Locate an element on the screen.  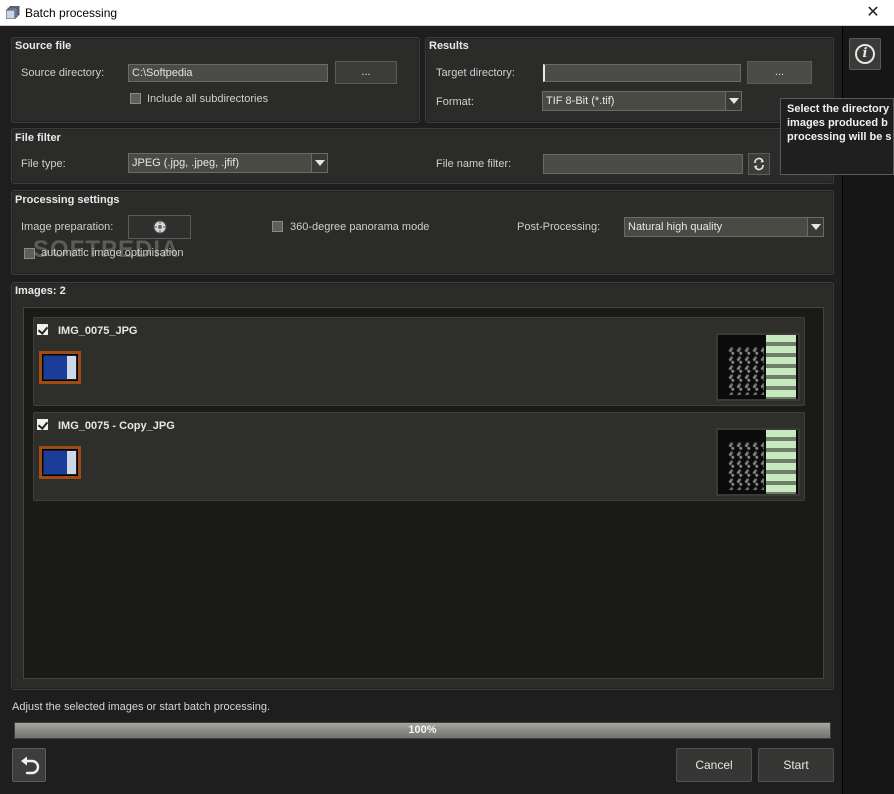
panorama-mode-label: 360-degree panorama mode is located at coordinates (360, 227).